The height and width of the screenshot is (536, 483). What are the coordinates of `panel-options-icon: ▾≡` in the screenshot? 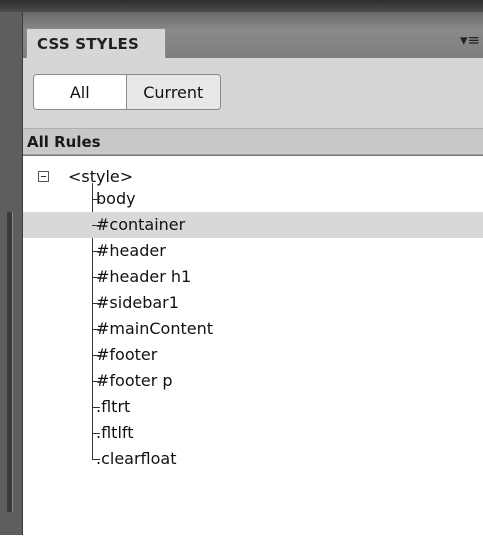 It's located at (470, 40).